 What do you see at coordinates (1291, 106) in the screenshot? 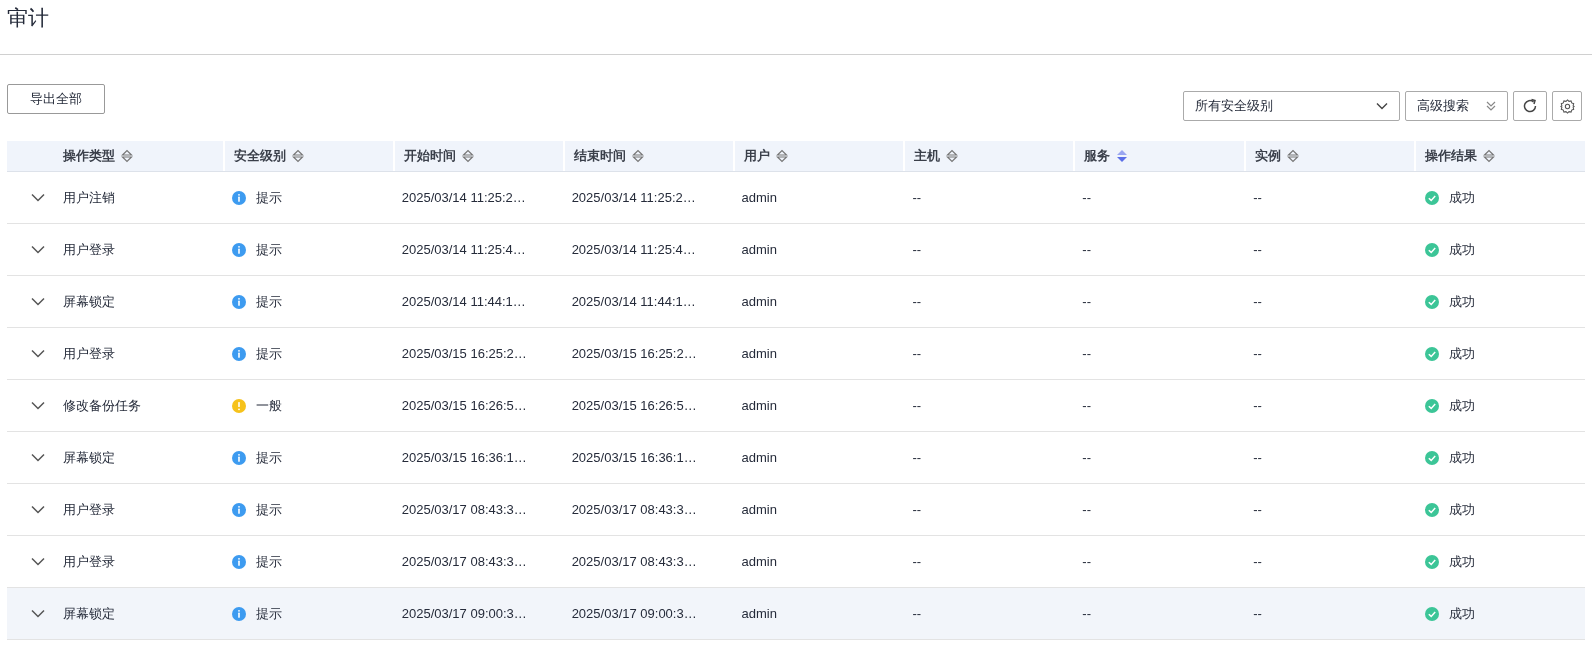
I see `security-level-dropdown: 所有安全级别` at bounding box center [1291, 106].